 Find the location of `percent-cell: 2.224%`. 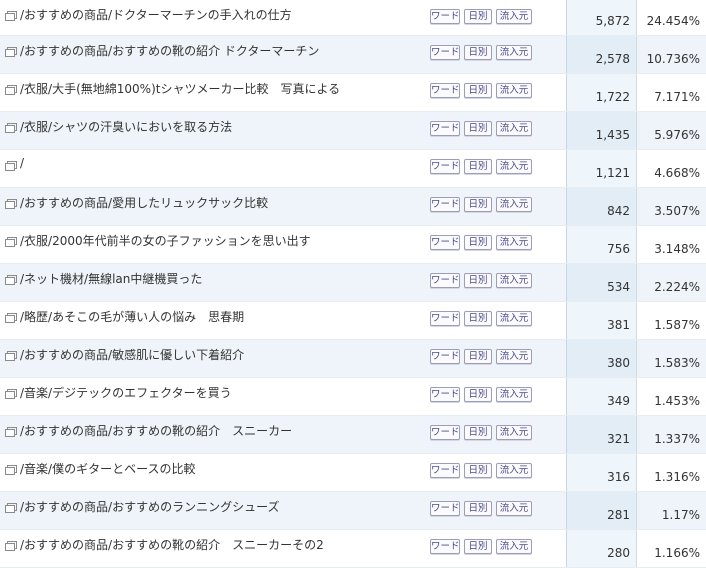

percent-cell: 2.224% is located at coordinates (671, 282).